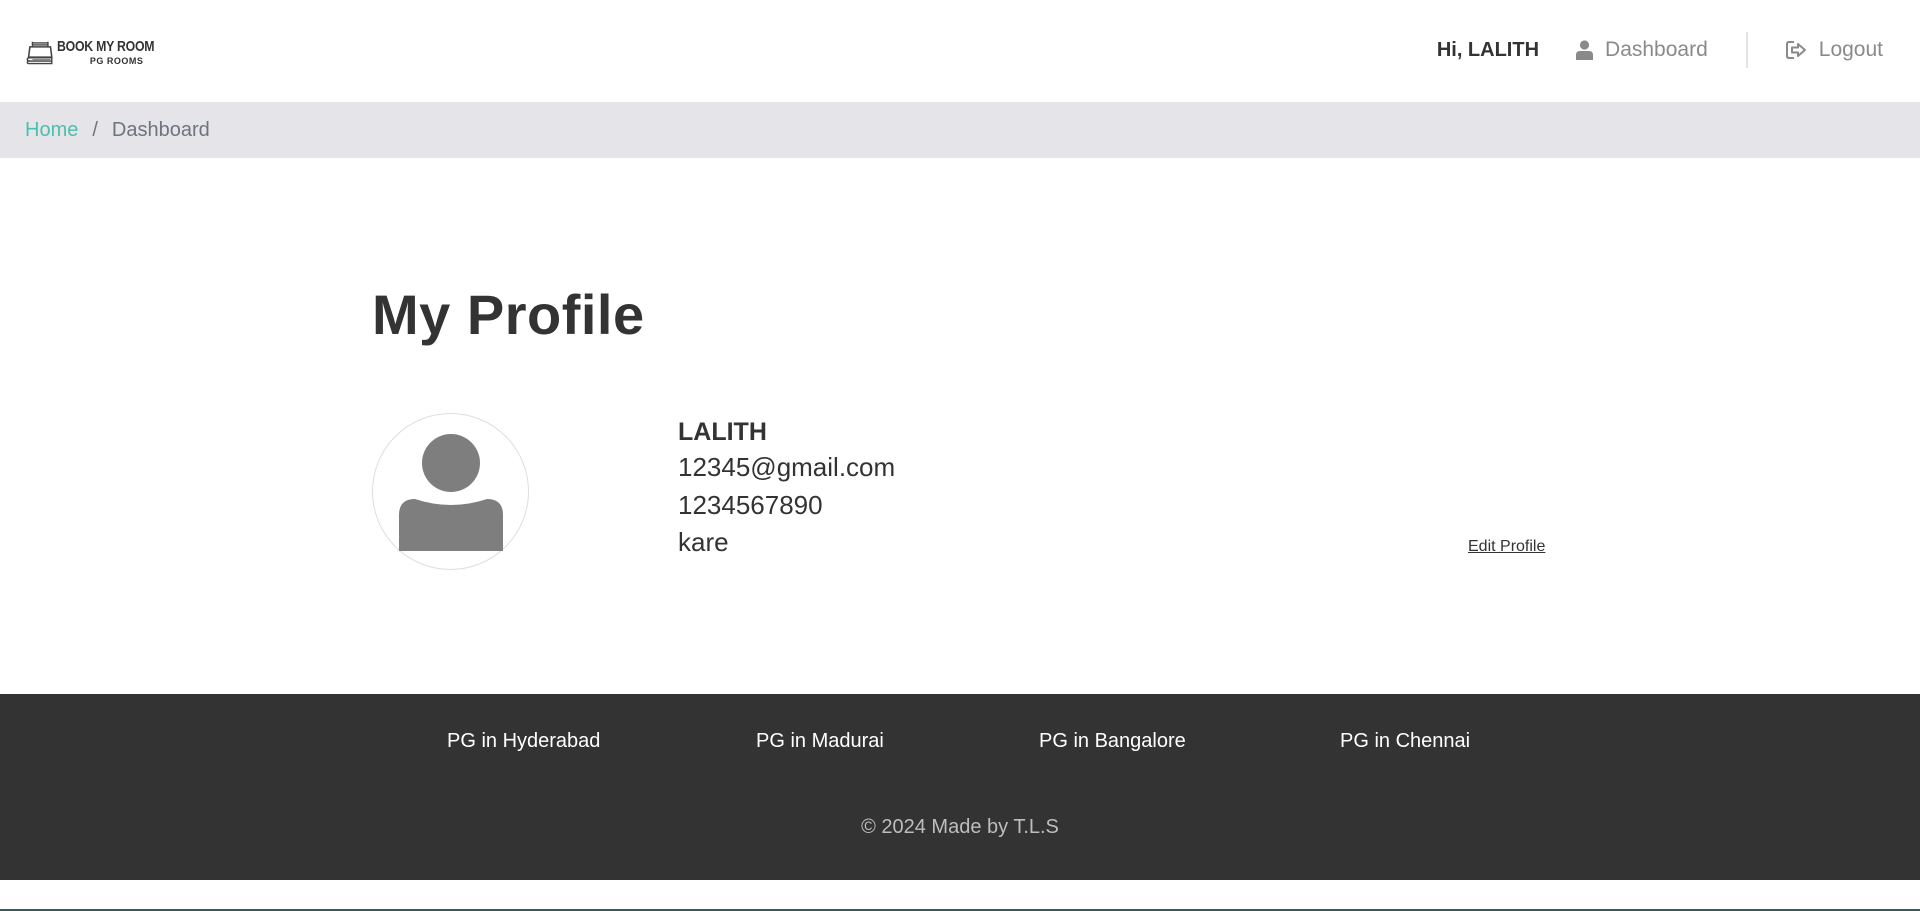 This screenshot has width=1920, height=911. What do you see at coordinates (722, 432) in the screenshot?
I see `profile-name: LALITH` at bounding box center [722, 432].